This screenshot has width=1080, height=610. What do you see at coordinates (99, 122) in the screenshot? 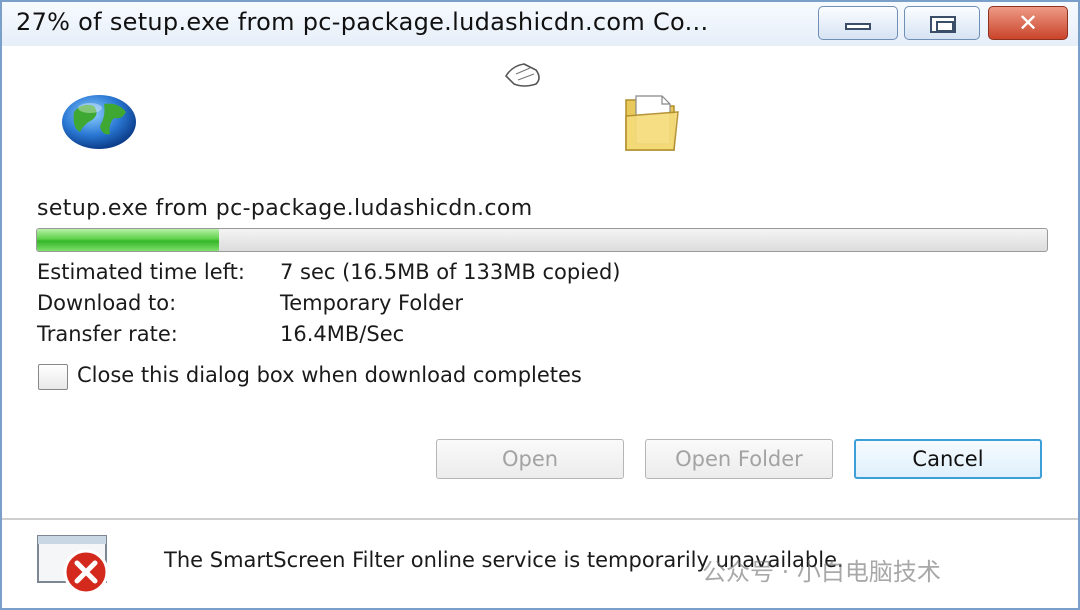
I see `globe-icon` at bounding box center [99, 122].